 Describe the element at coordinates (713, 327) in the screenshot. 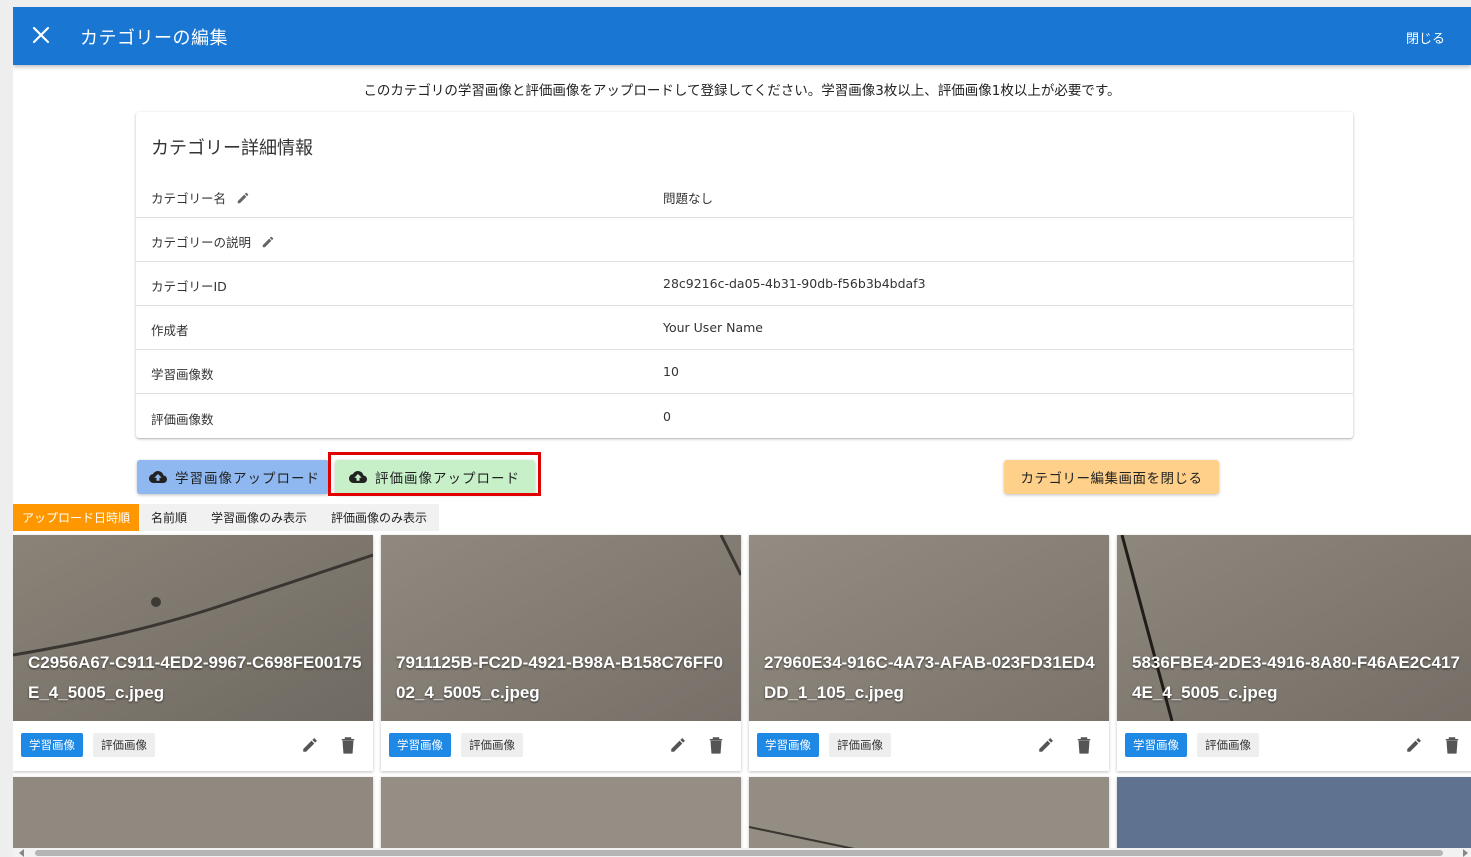

I see `detail-value: Your User Name` at that location.